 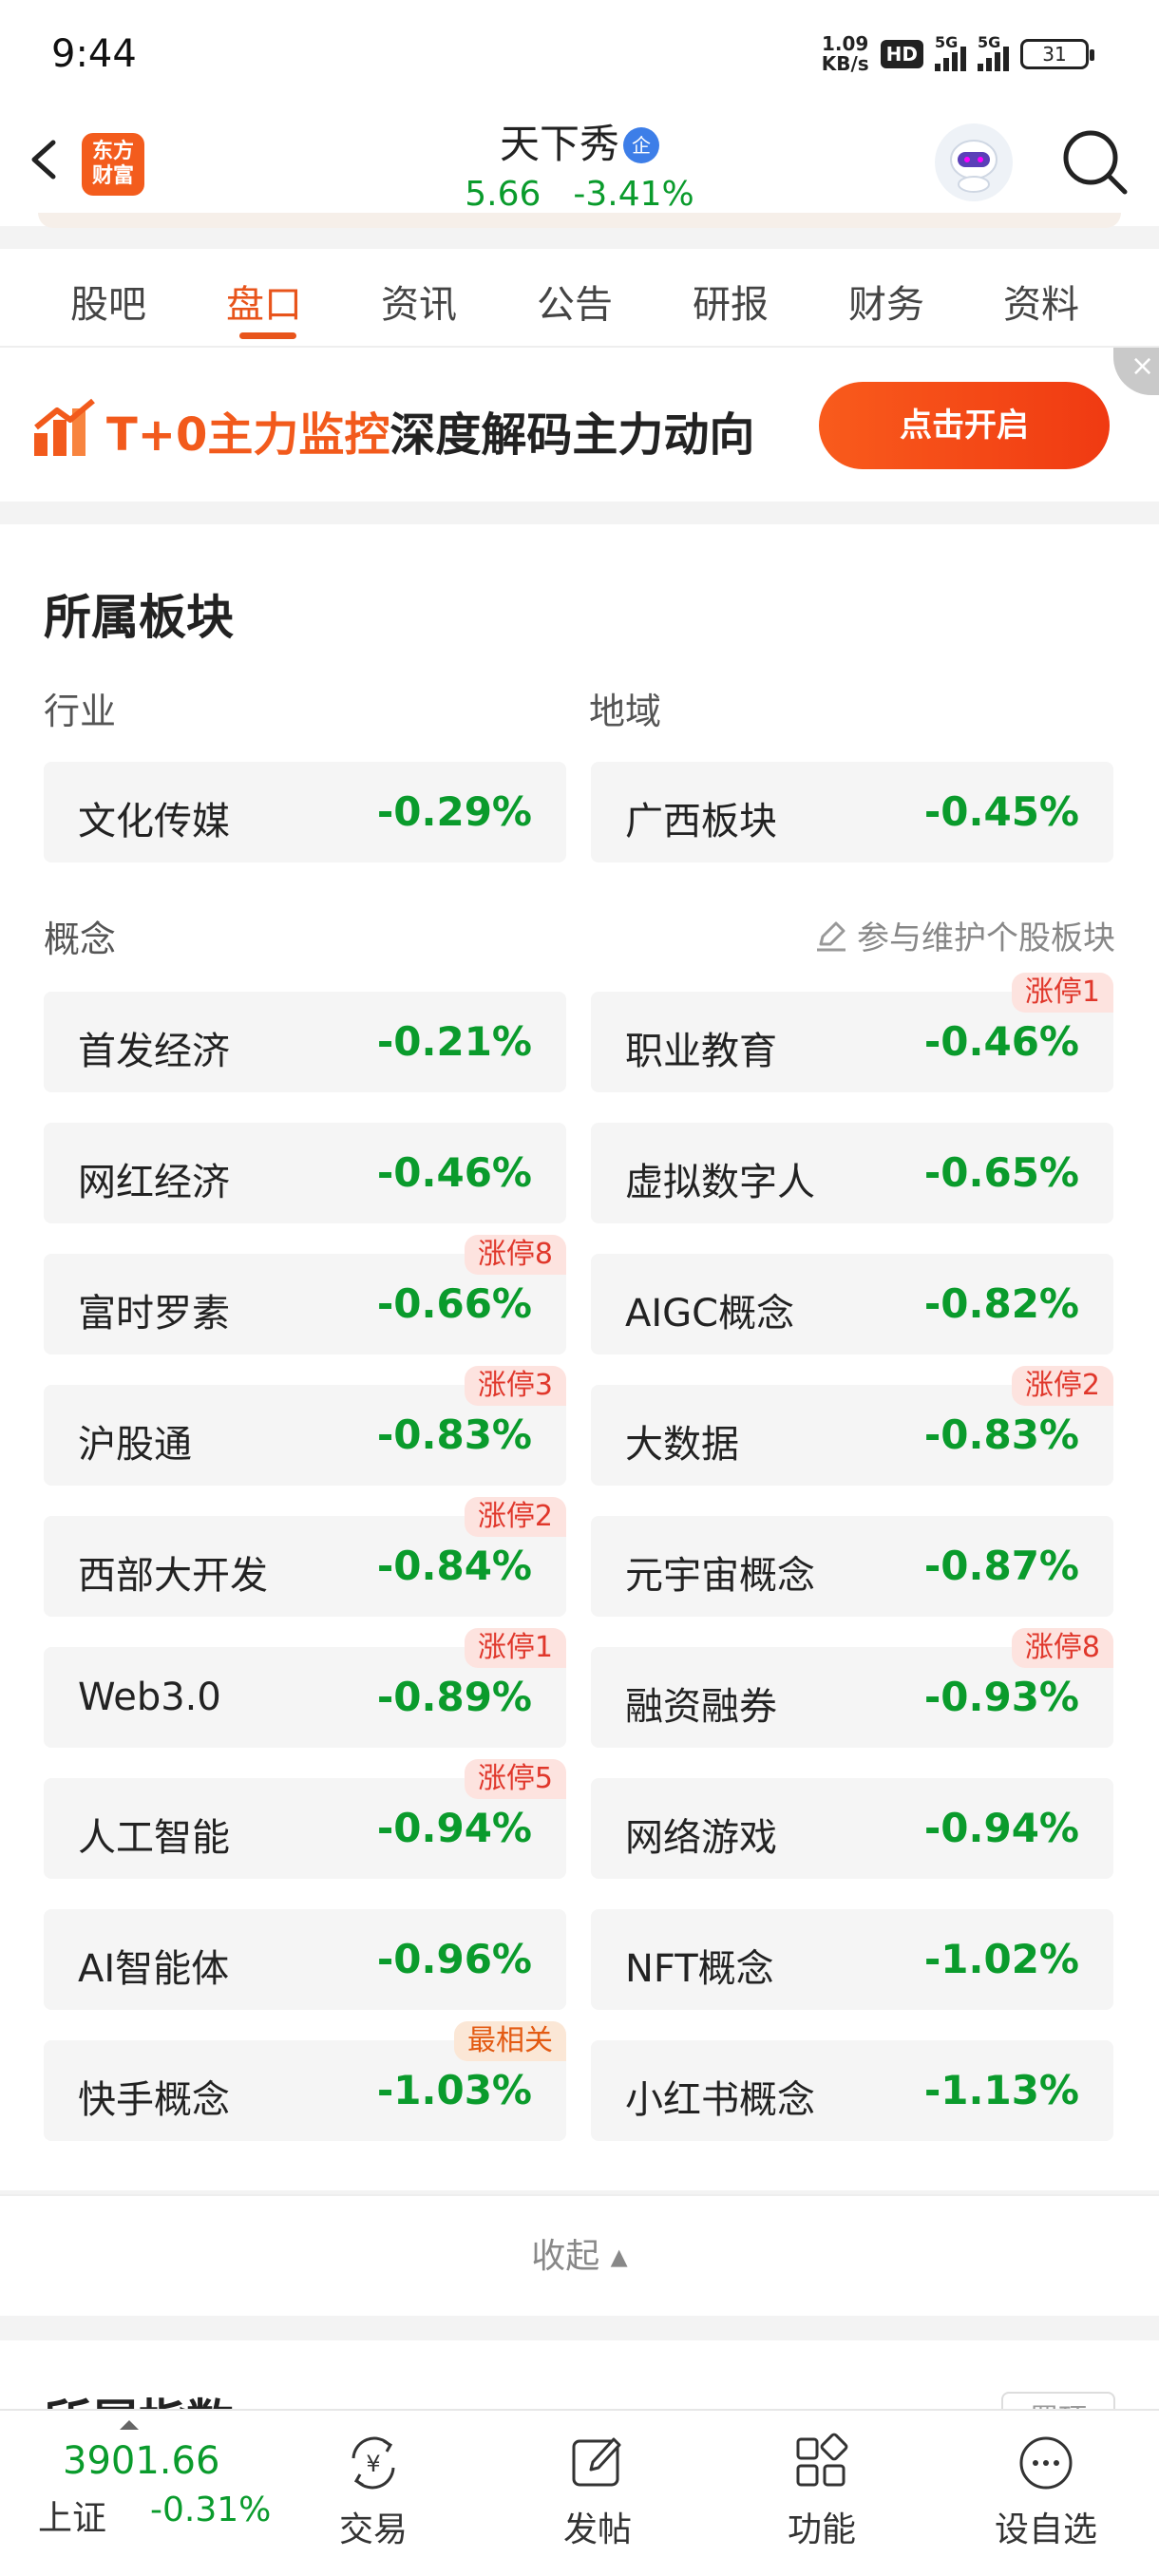 What do you see at coordinates (1062, 993) in the screenshot?
I see `concept-tag: 涨停1` at bounding box center [1062, 993].